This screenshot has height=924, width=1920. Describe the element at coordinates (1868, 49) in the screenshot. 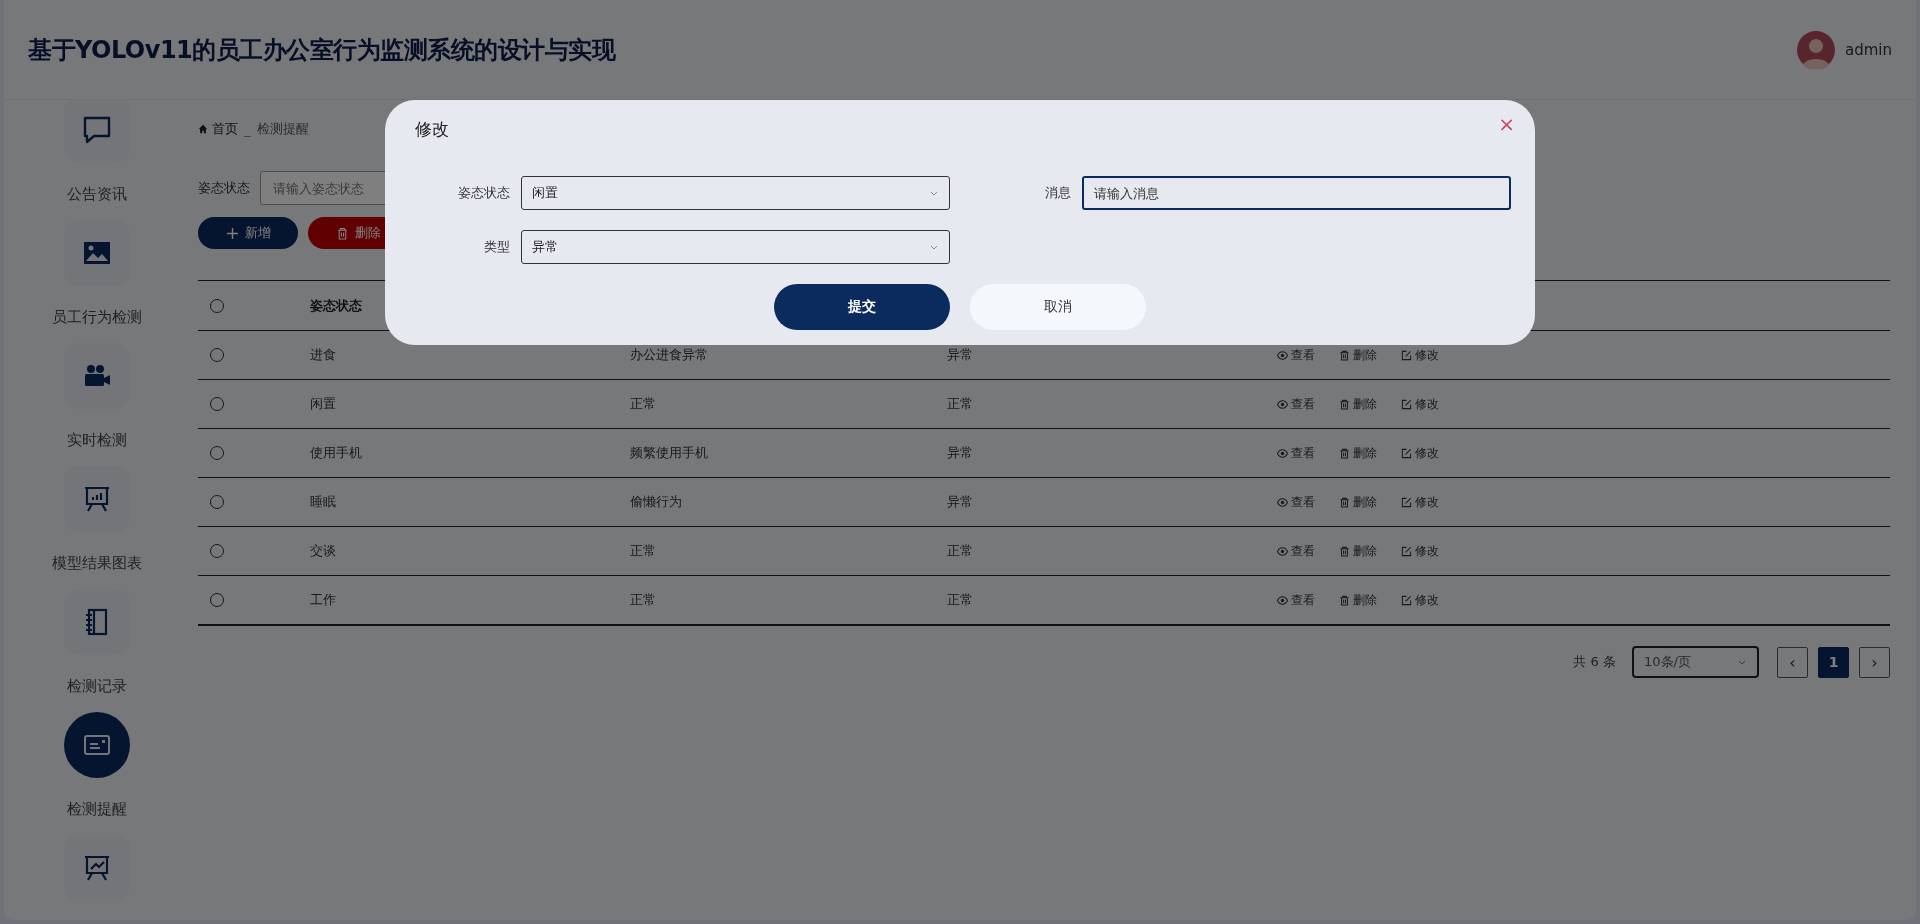

I see `user-name: admin` at that location.